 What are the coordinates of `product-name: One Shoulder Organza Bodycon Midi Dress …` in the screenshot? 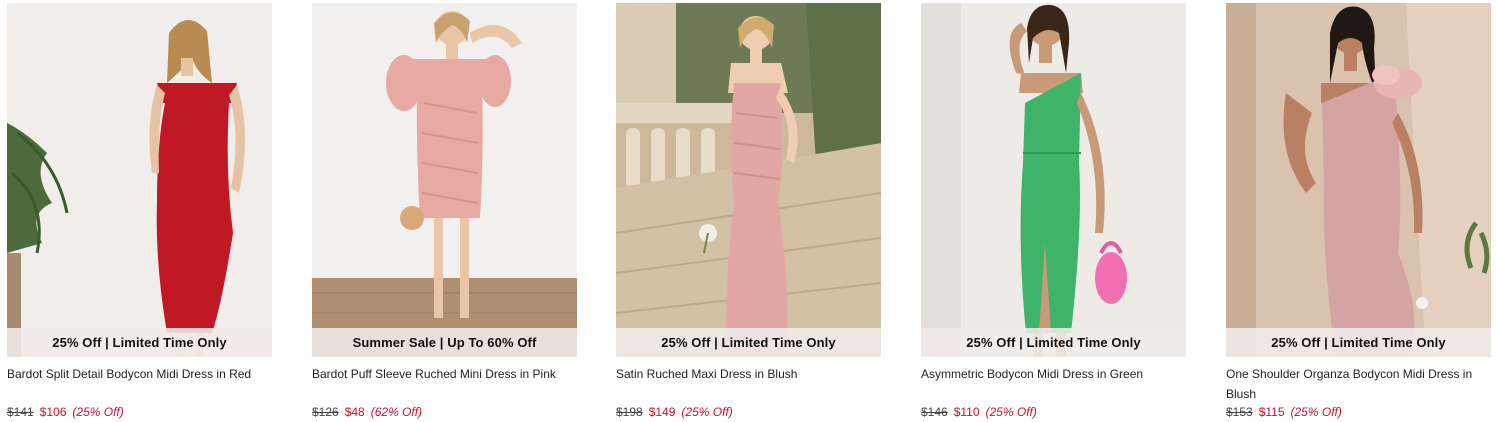 It's located at (1358, 384).